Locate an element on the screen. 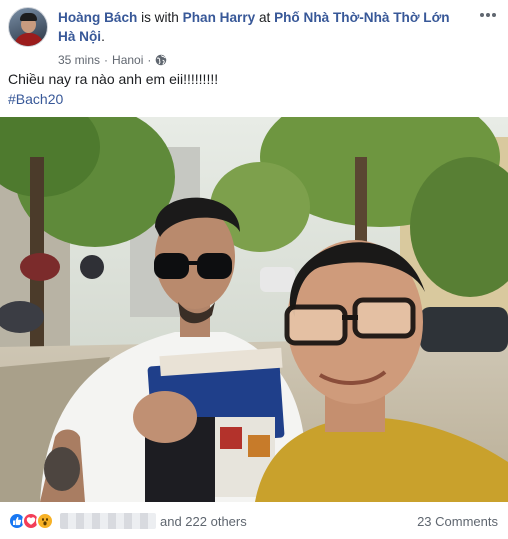 The width and height of the screenshot is (508, 539). at-text: at is located at coordinates (265, 17).